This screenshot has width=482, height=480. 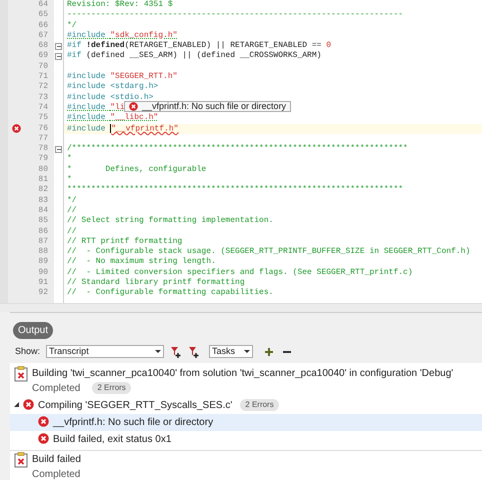 I want to click on line-number: 92, so click(x=43, y=293).